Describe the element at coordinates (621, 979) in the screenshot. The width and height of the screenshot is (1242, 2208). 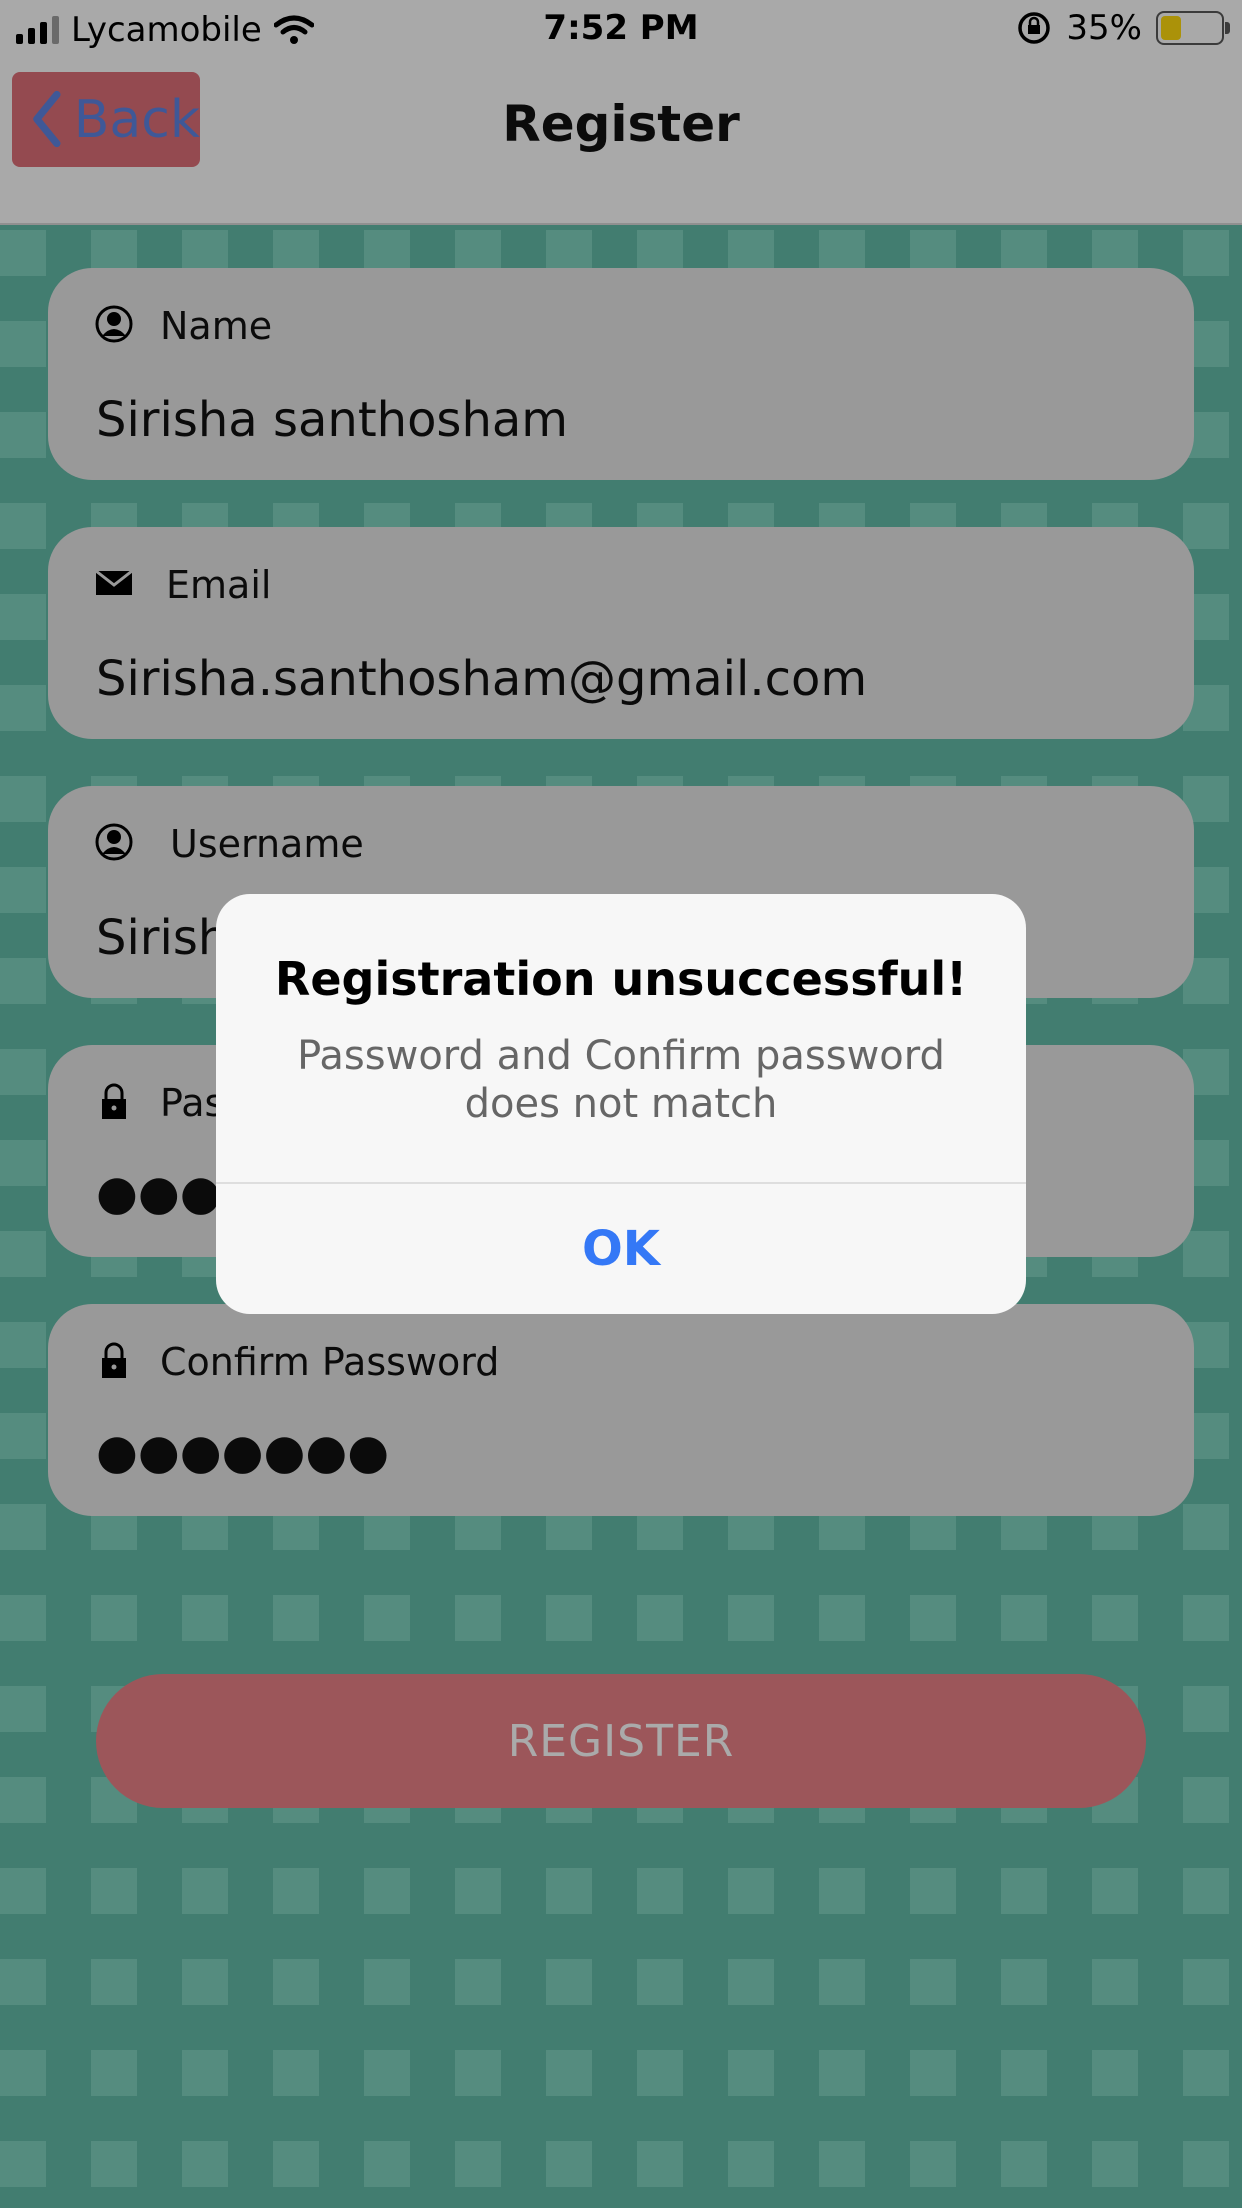
I see `alert-title: Registration unsuccessful!` at that location.